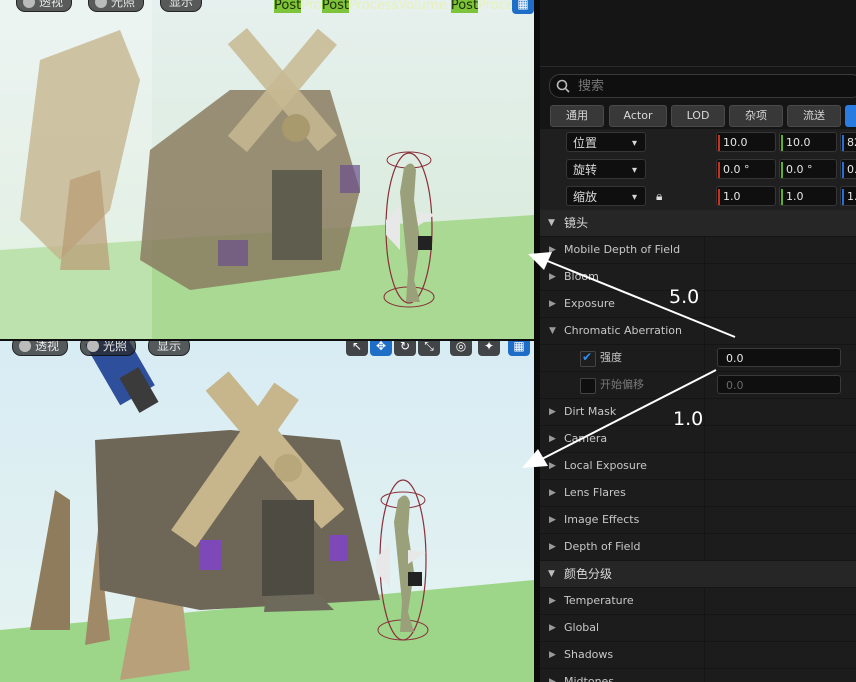 The width and height of the screenshot is (856, 682). I want to click on annotation-value-bottom: 1.0, so click(688, 419).